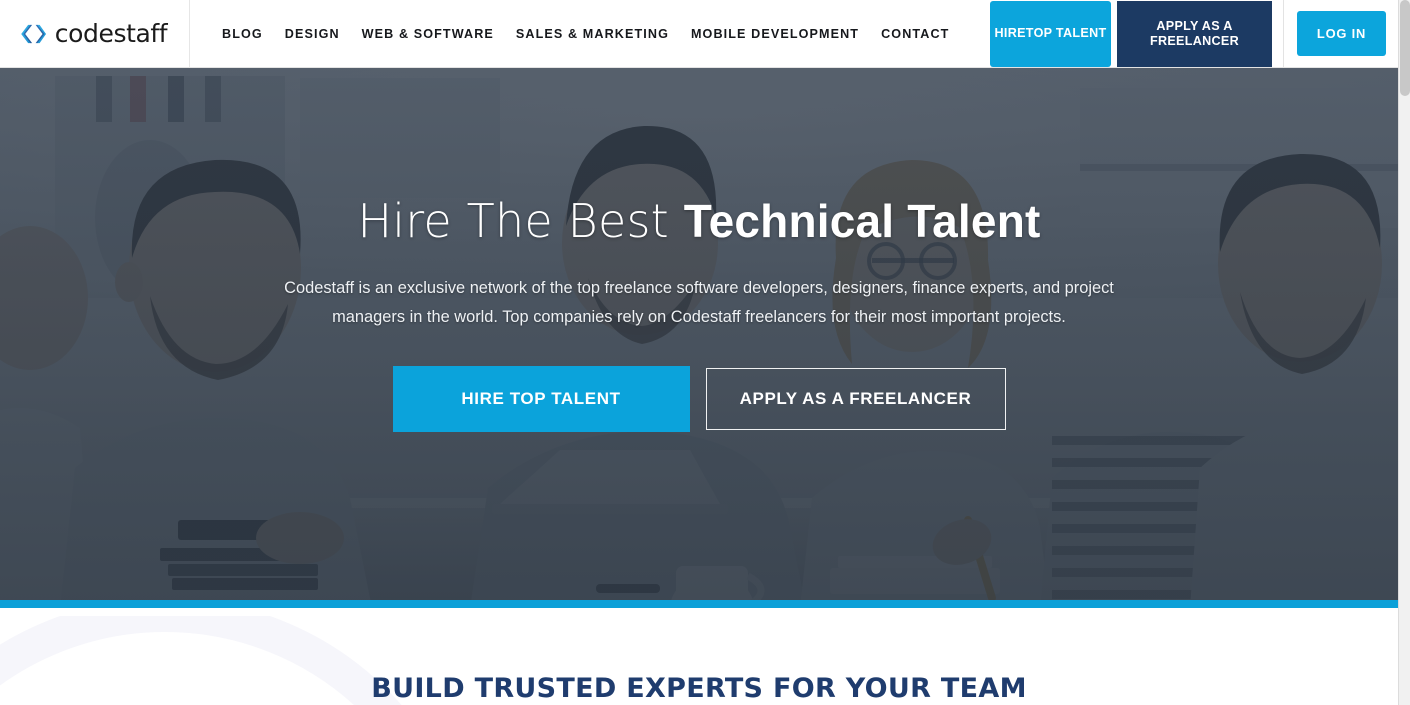 The image size is (1410, 705). What do you see at coordinates (111, 33) in the screenshot?
I see `brand-name: codestaff` at bounding box center [111, 33].